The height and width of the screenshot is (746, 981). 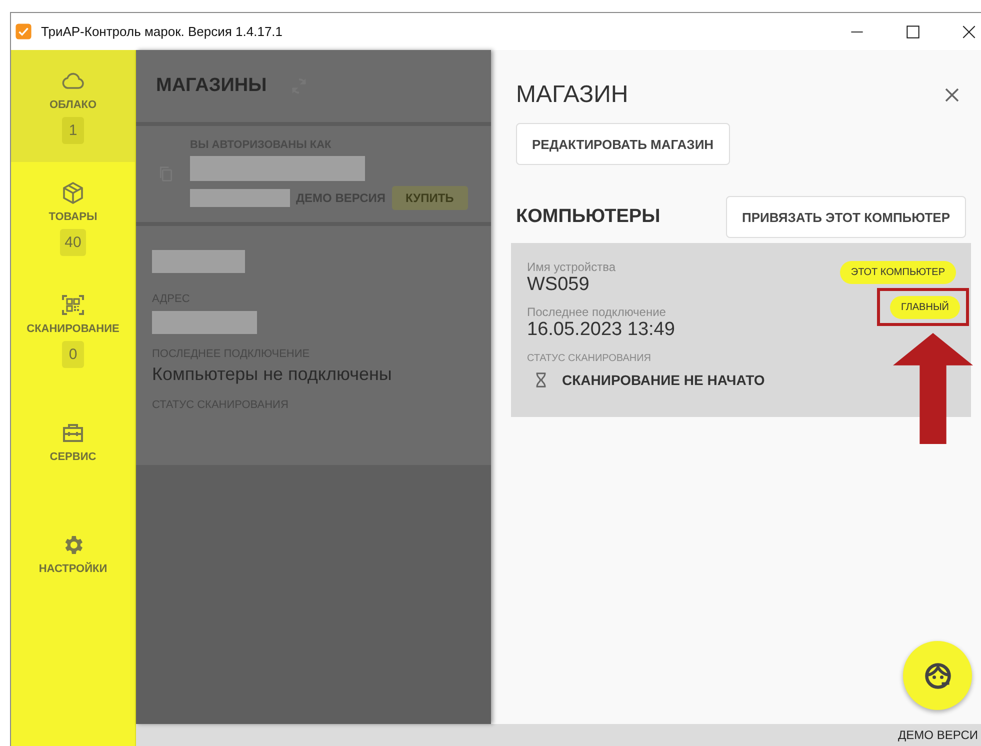 What do you see at coordinates (572, 95) in the screenshot?
I see `panel-title: МАГАЗИН` at bounding box center [572, 95].